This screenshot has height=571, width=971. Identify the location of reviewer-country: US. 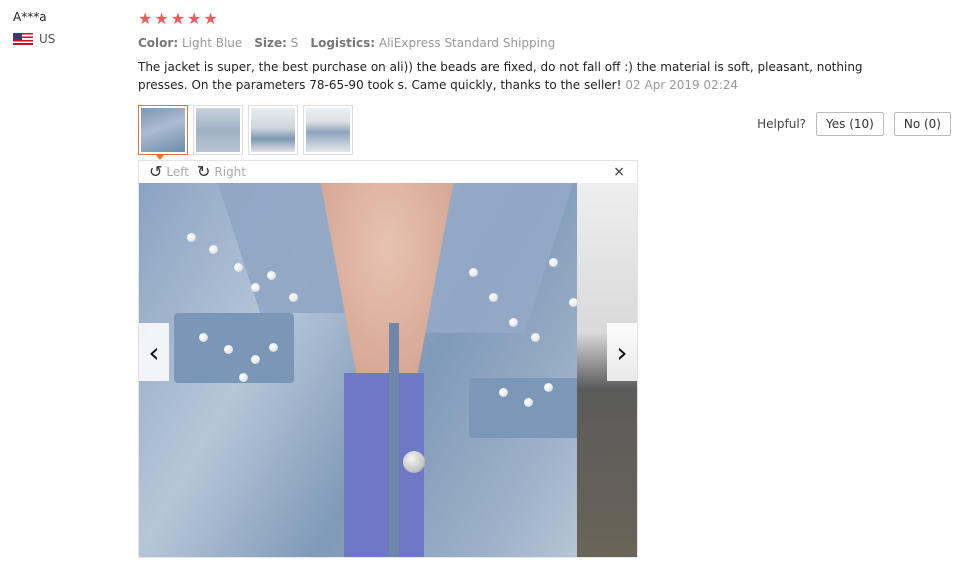
(34, 39).